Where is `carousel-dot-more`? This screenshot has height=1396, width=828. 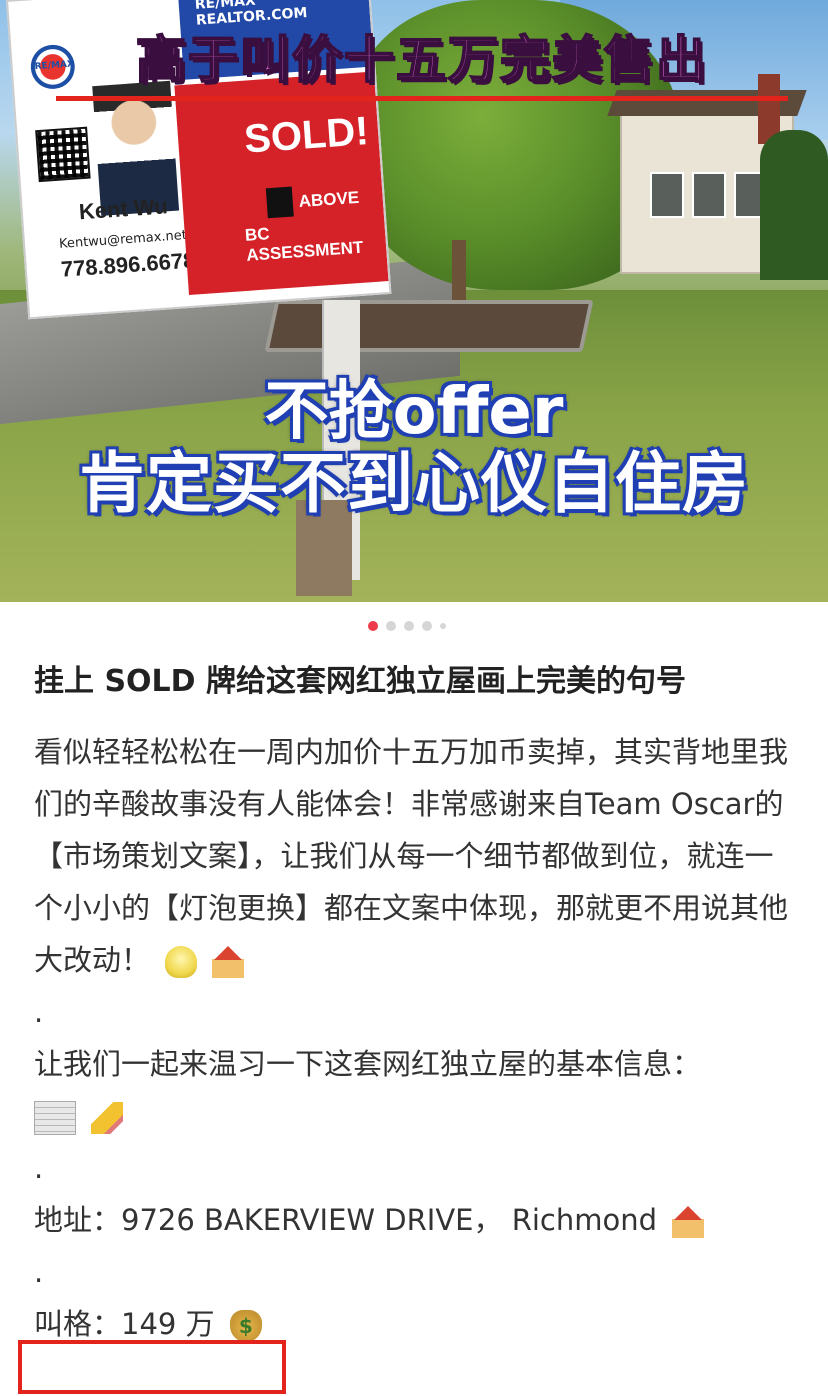 carousel-dot-more is located at coordinates (443, 626).